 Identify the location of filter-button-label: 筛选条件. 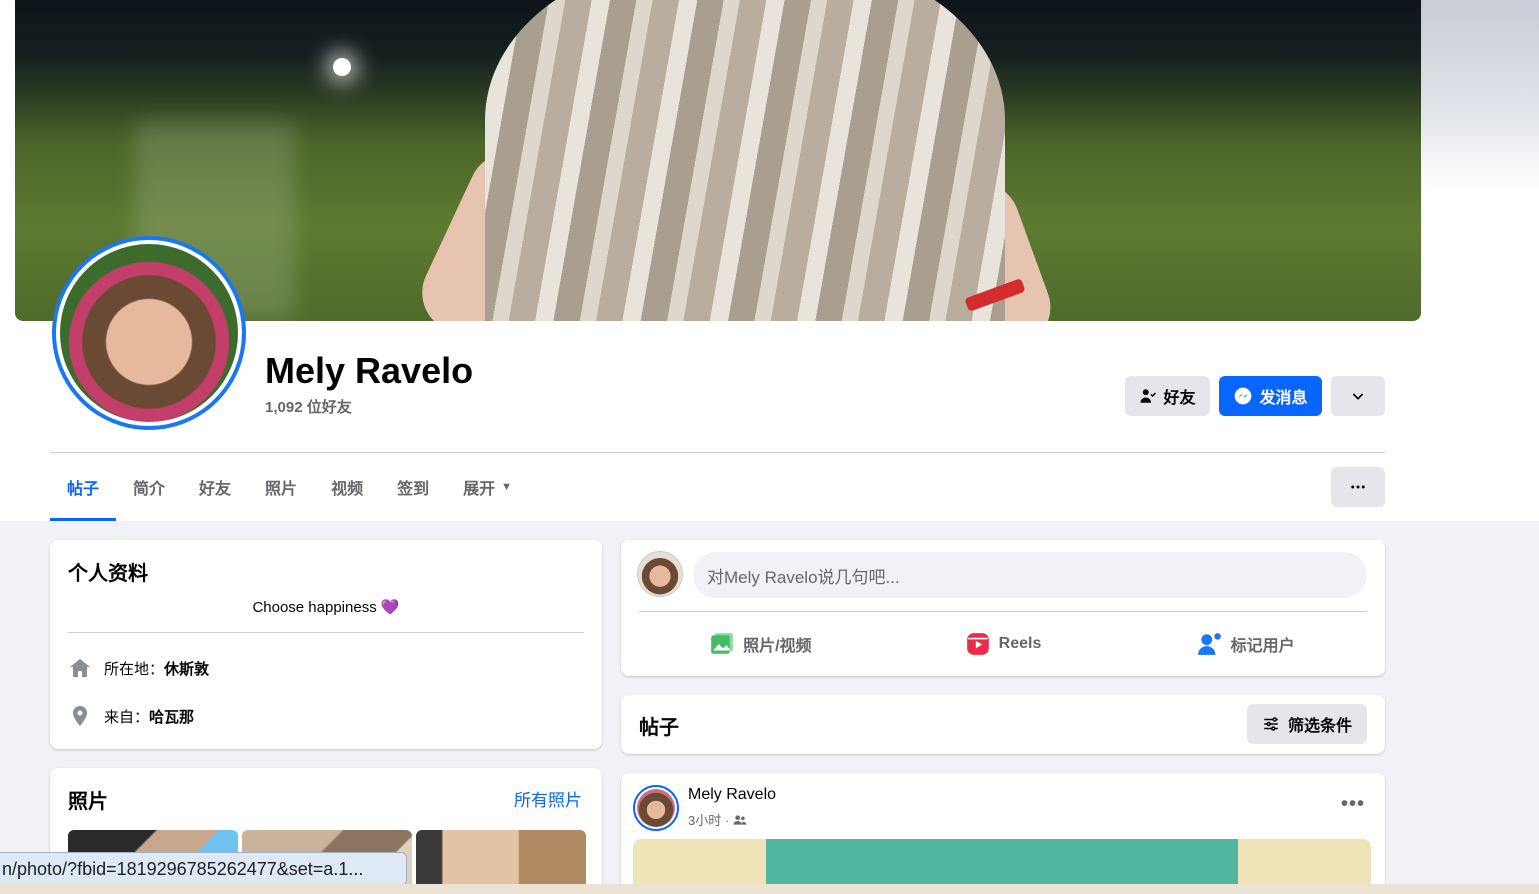
(1319, 726).